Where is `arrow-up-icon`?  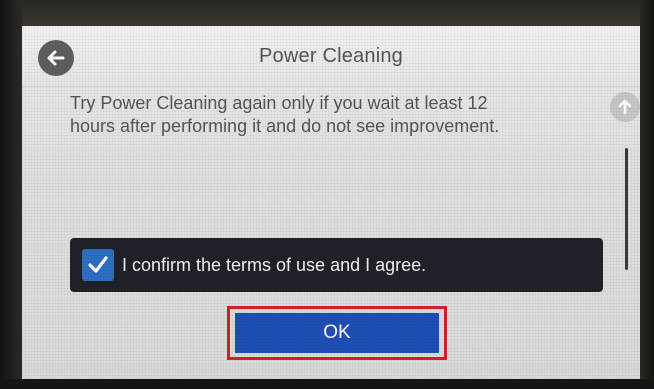 arrow-up-icon is located at coordinates (625, 107).